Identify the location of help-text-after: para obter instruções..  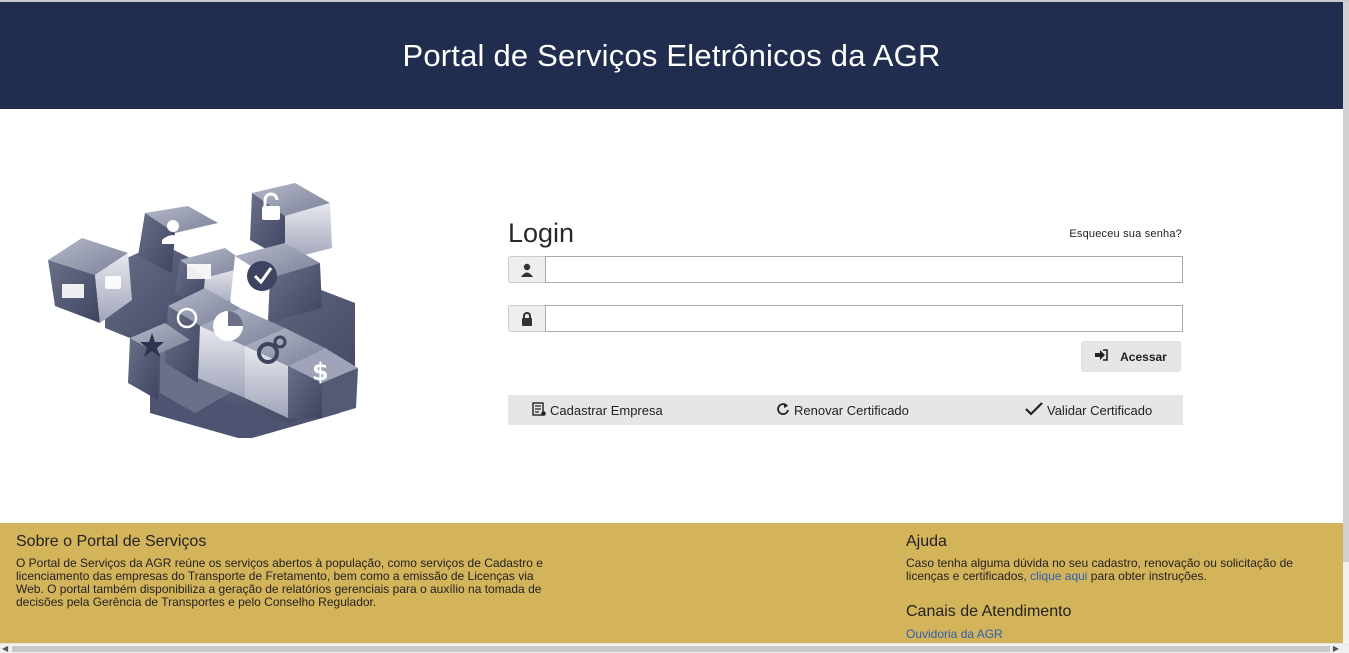
(1148, 576).